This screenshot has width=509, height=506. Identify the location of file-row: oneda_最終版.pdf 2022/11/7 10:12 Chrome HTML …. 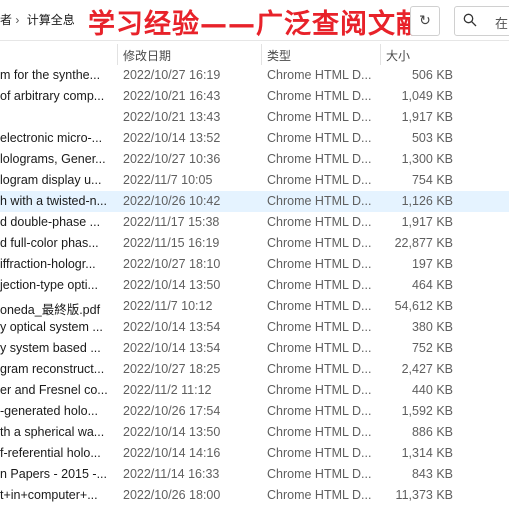
(254, 306).